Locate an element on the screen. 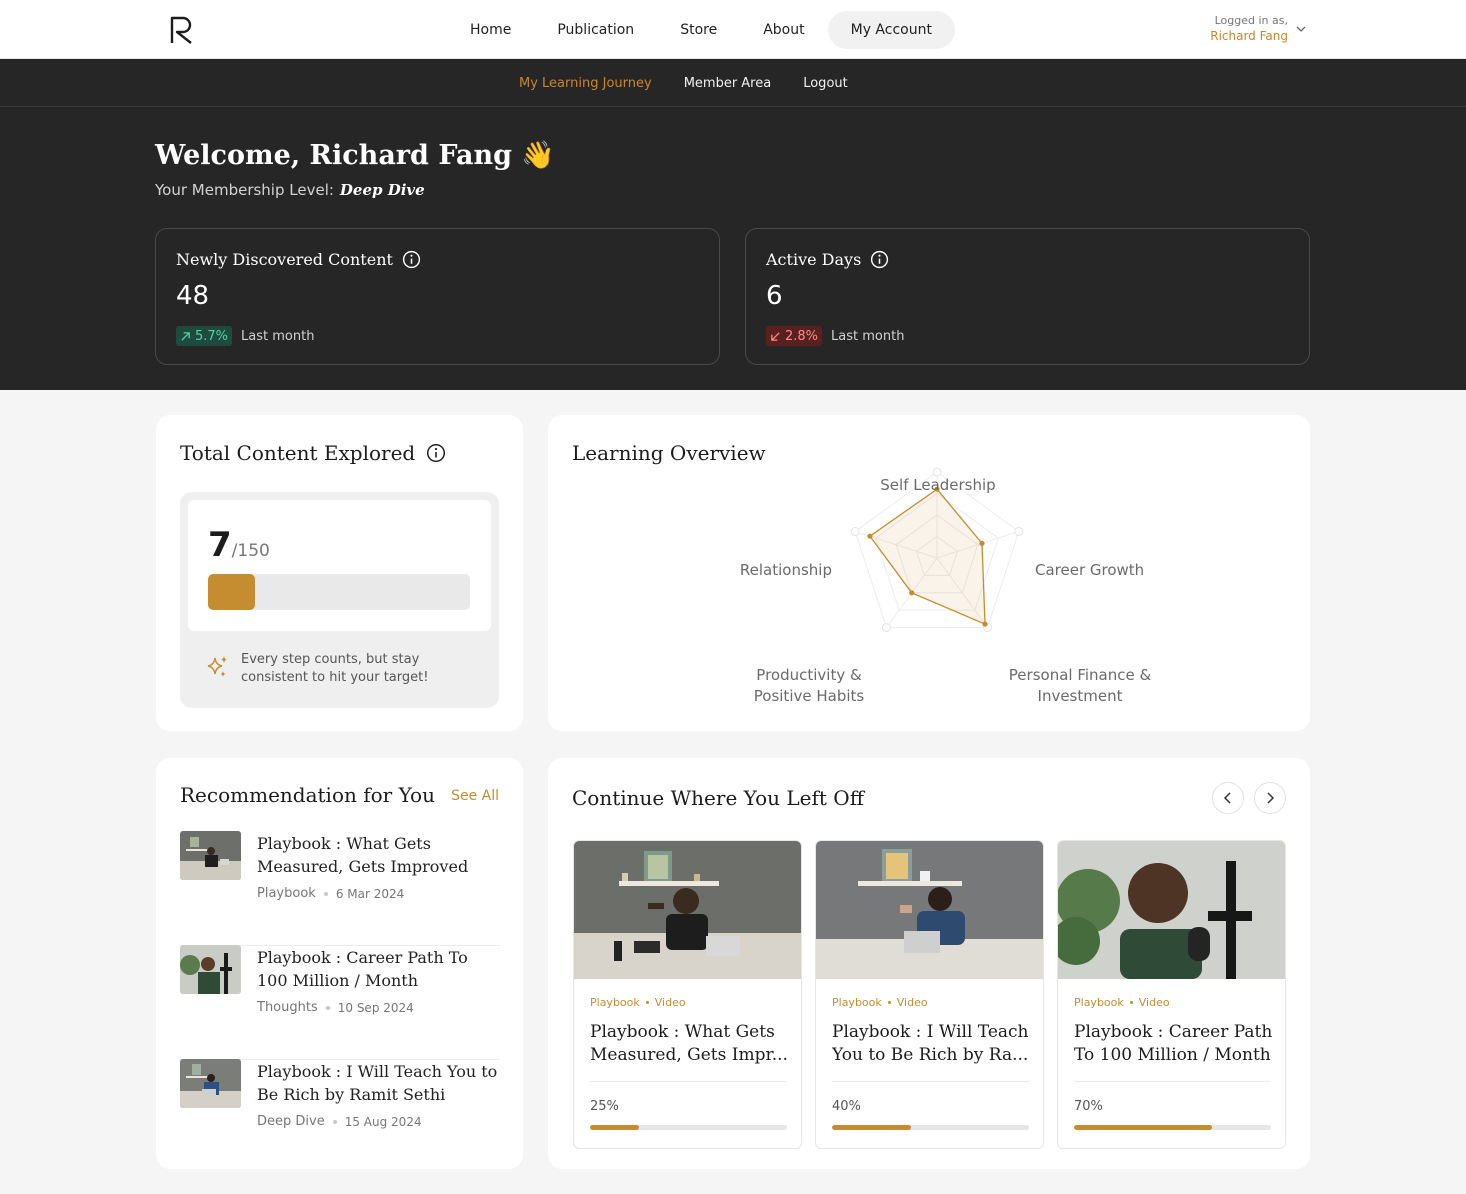  account-menu: Logged in as, Richard Fang is located at coordinates (1249, 29).